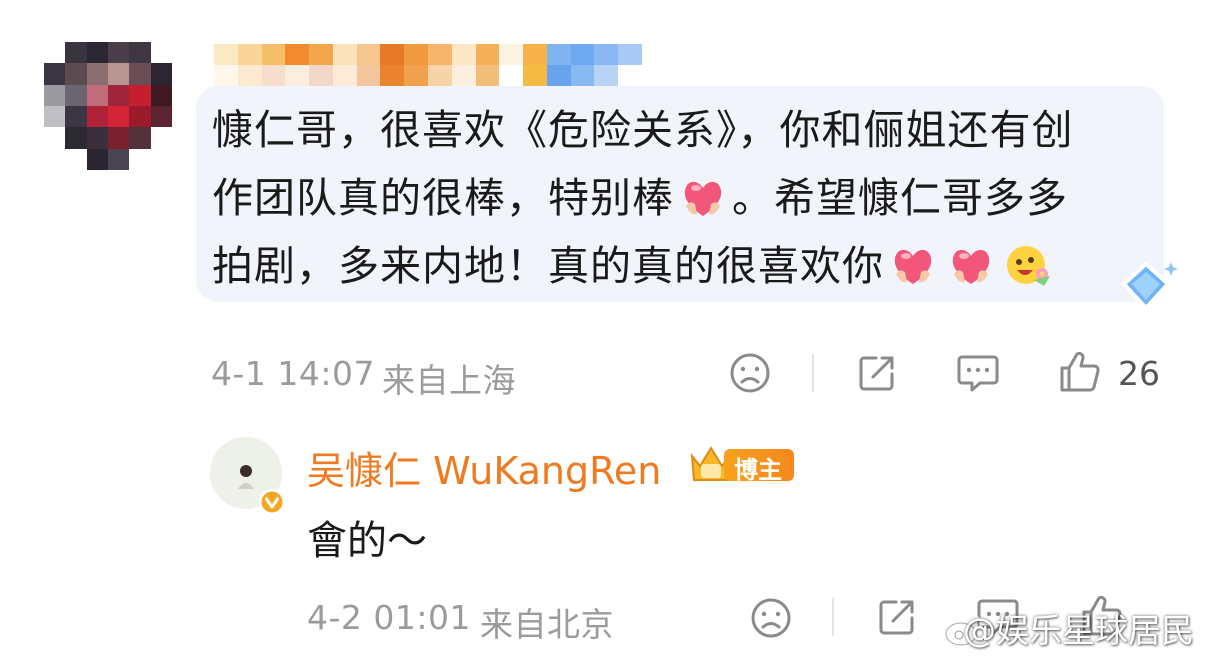 Image resolution: width=1206 pixels, height=662 pixels. Describe the element at coordinates (900, 198) in the screenshot. I see `comment-line-2b: 。希望慷仁哥多多` at that location.